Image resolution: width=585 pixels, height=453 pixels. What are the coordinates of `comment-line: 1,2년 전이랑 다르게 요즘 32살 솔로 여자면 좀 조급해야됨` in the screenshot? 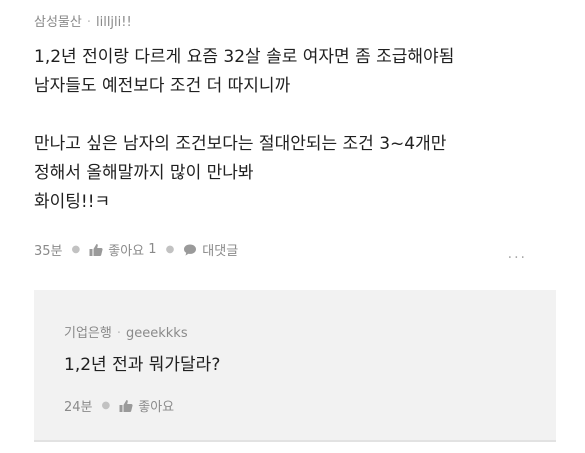 It's located at (244, 57).